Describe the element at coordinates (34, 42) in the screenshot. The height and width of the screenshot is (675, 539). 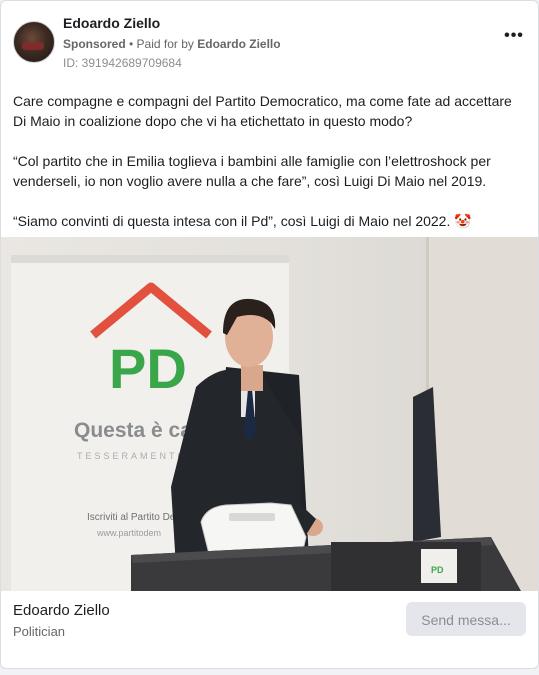
I see `profile-avatar` at that location.